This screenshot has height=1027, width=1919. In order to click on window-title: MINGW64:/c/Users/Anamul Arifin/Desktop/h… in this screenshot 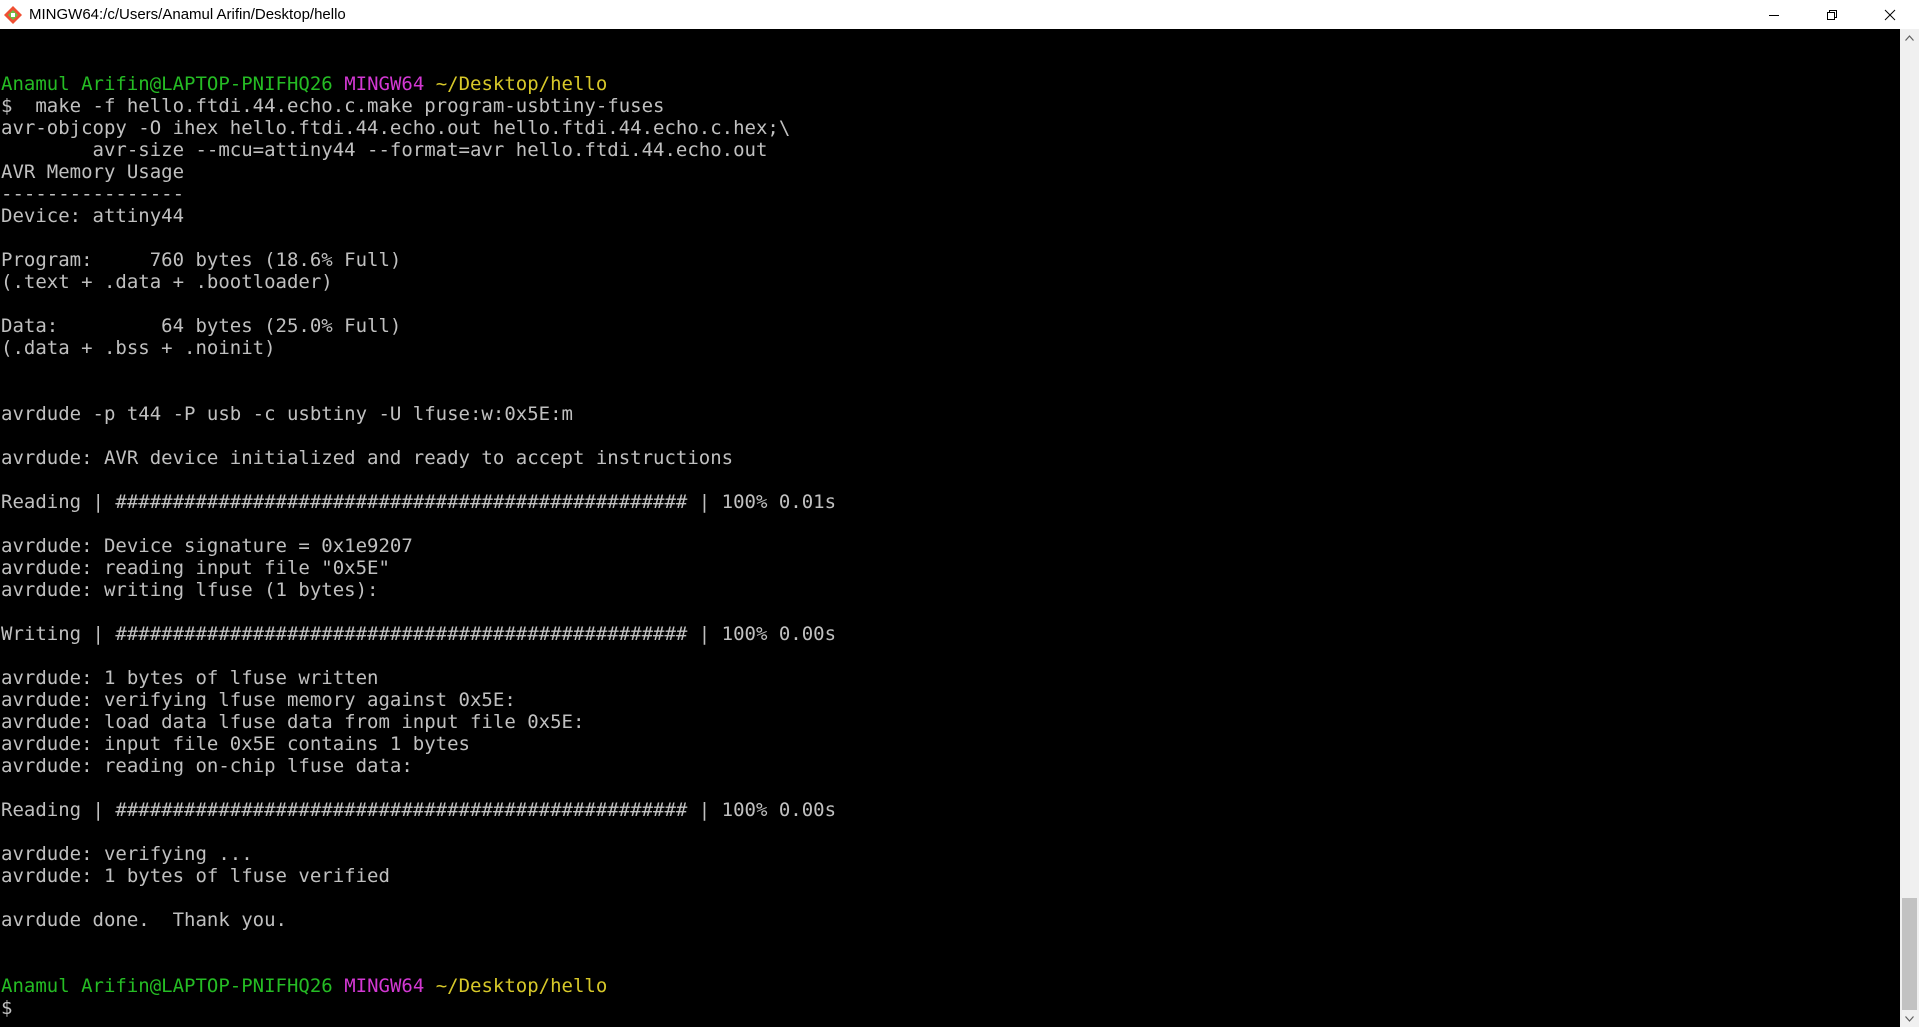, I will do `click(187, 14)`.